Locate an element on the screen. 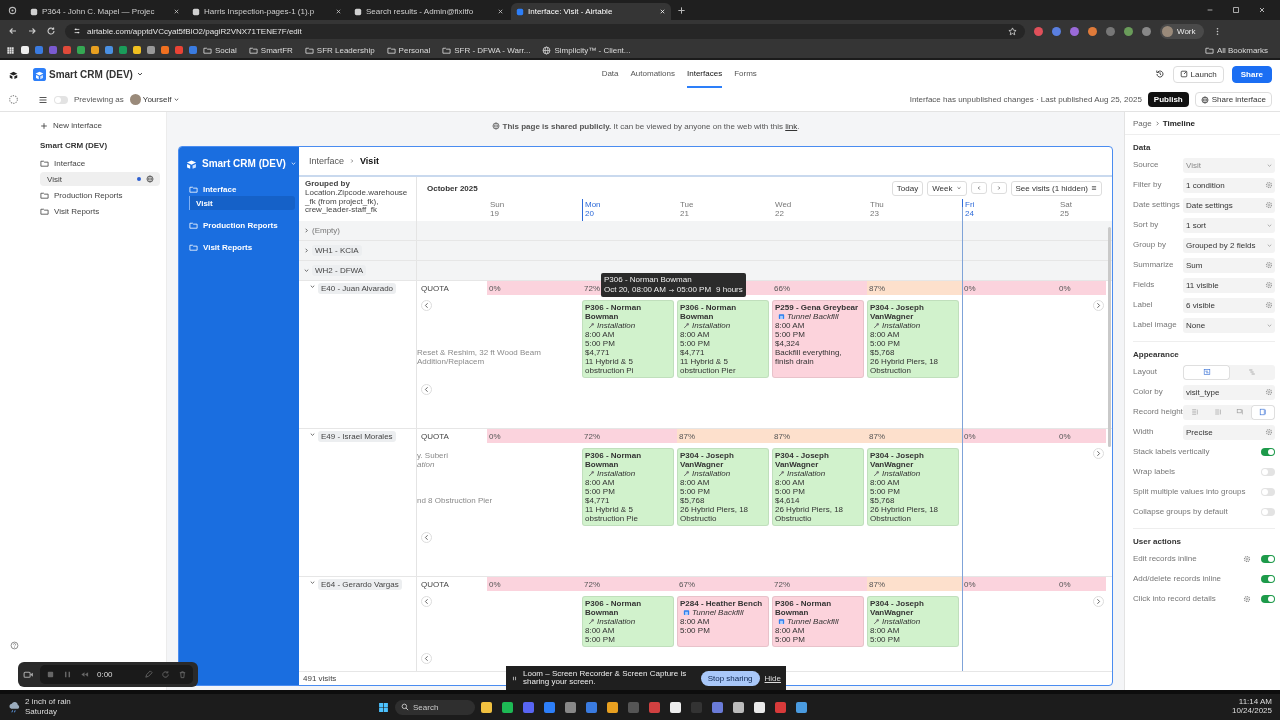 The height and width of the screenshot is (720, 1280). settings-field: 11 visible is located at coordinates (1229, 285).